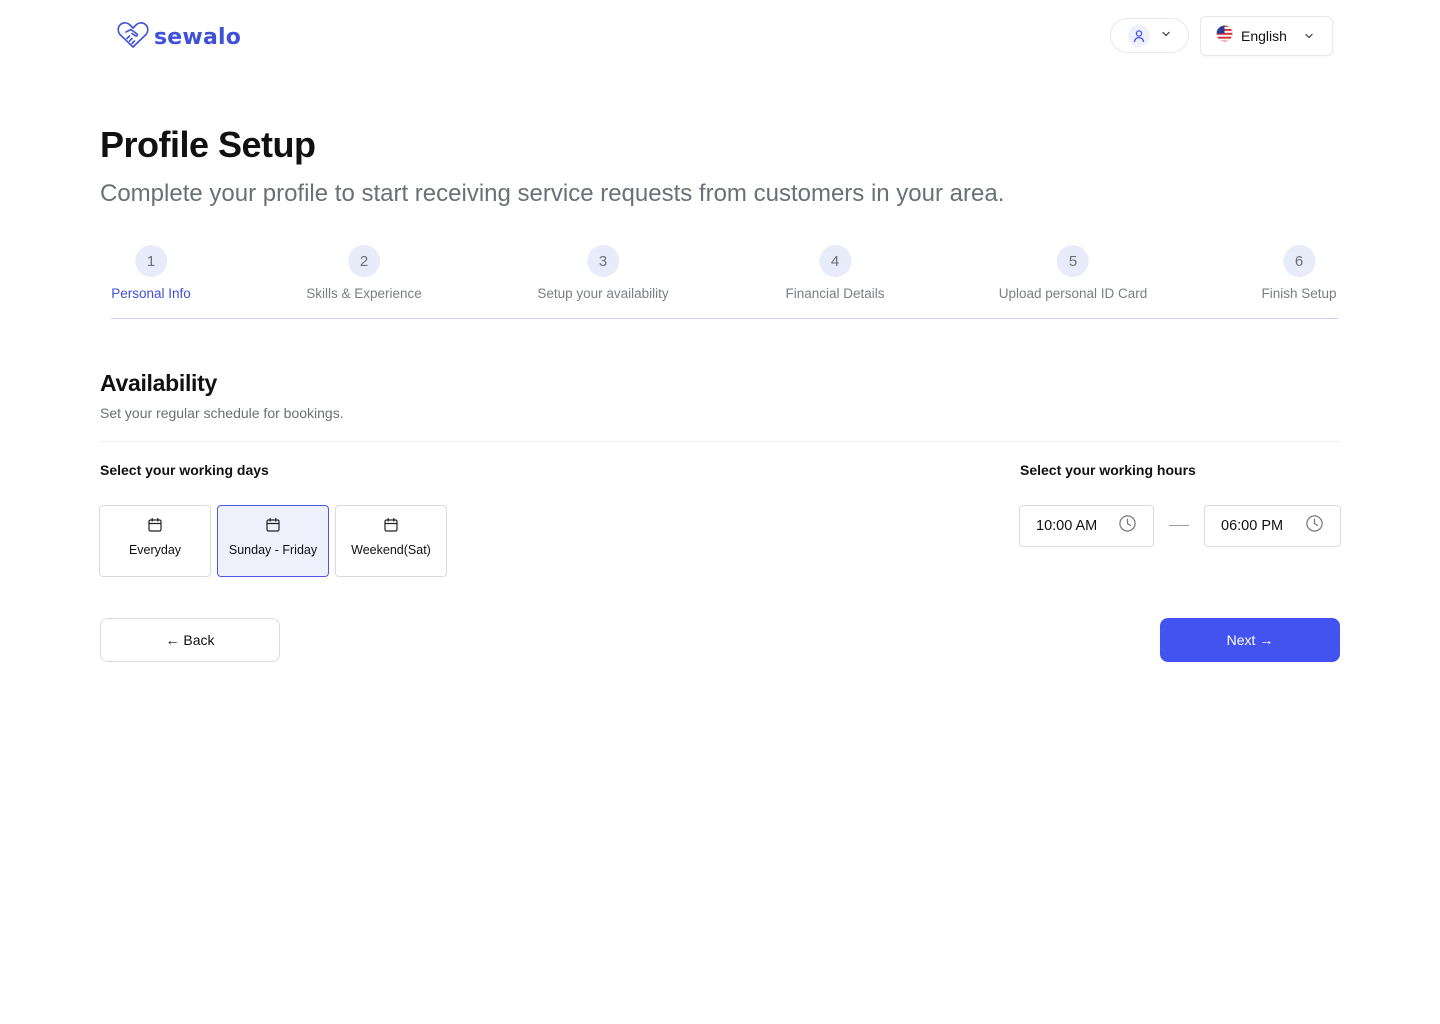 Image resolution: width=1440 pixels, height=1024 pixels. What do you see at coordinates (835, 293) in the screenshot?
I see `step-label: Financial Details` at bounding box center [835, 293].